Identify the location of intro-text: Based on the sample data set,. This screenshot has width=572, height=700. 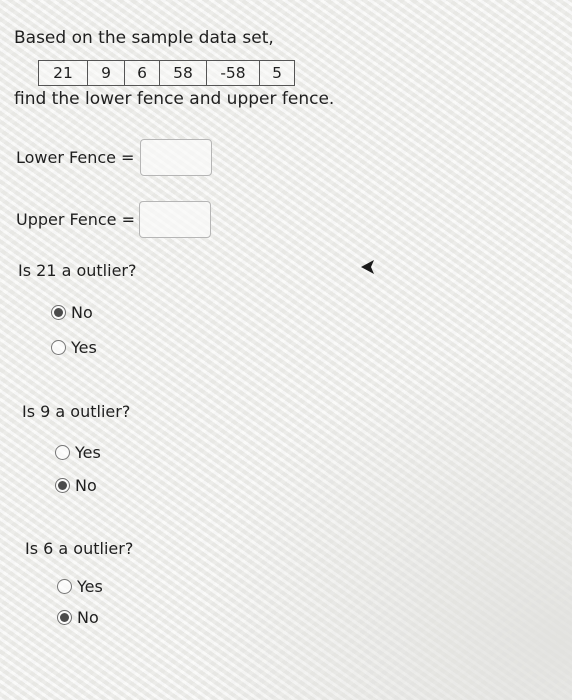
(144, 38).